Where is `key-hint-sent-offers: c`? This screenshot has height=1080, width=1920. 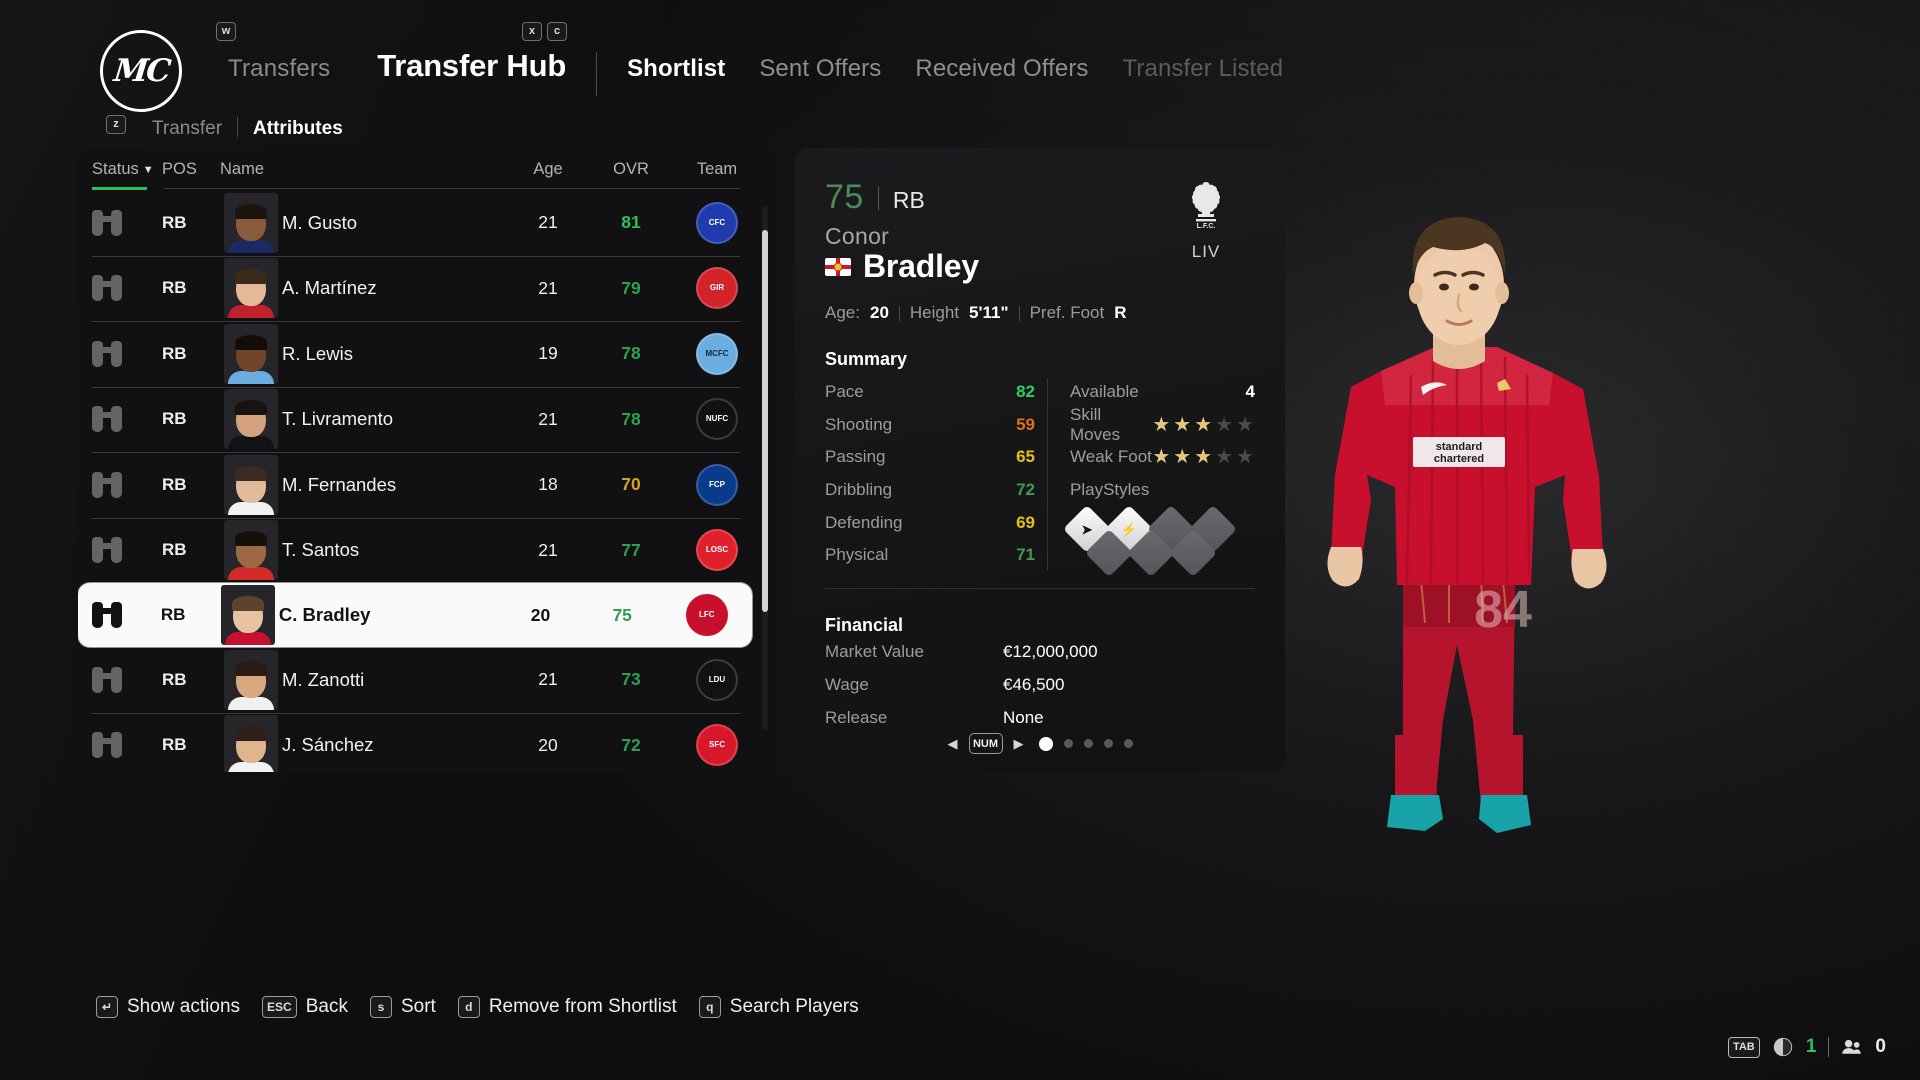
key-hint-sent-offers: c is located at coordinates (557, 31).